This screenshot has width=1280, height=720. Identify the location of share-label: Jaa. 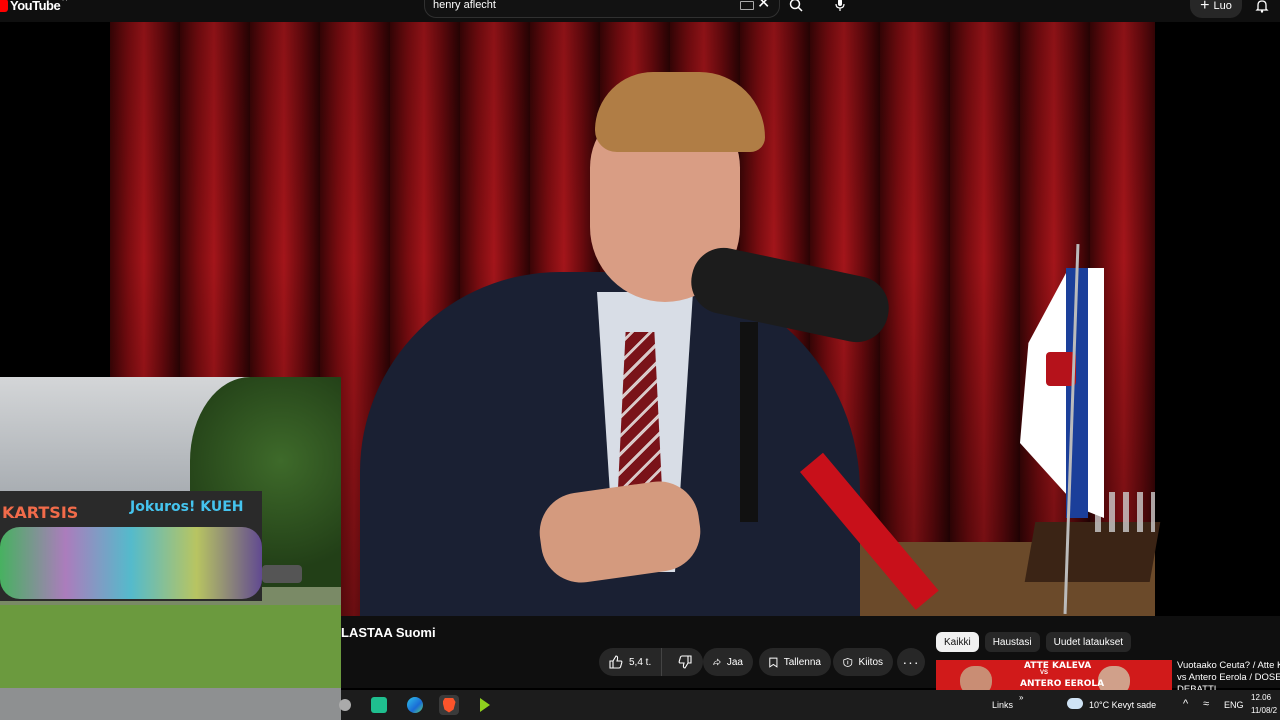
(734, 662).